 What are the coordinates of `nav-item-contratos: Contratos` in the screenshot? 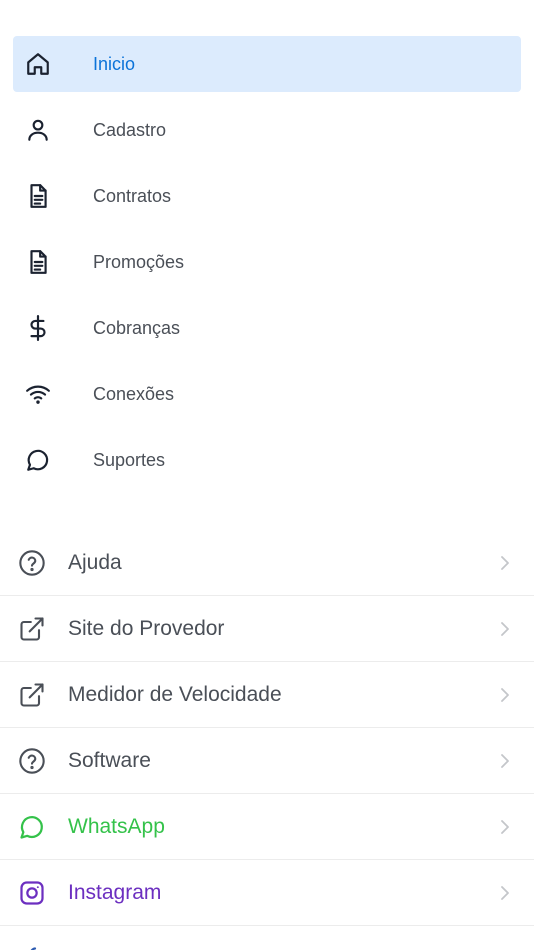 It's located at (267, 196).